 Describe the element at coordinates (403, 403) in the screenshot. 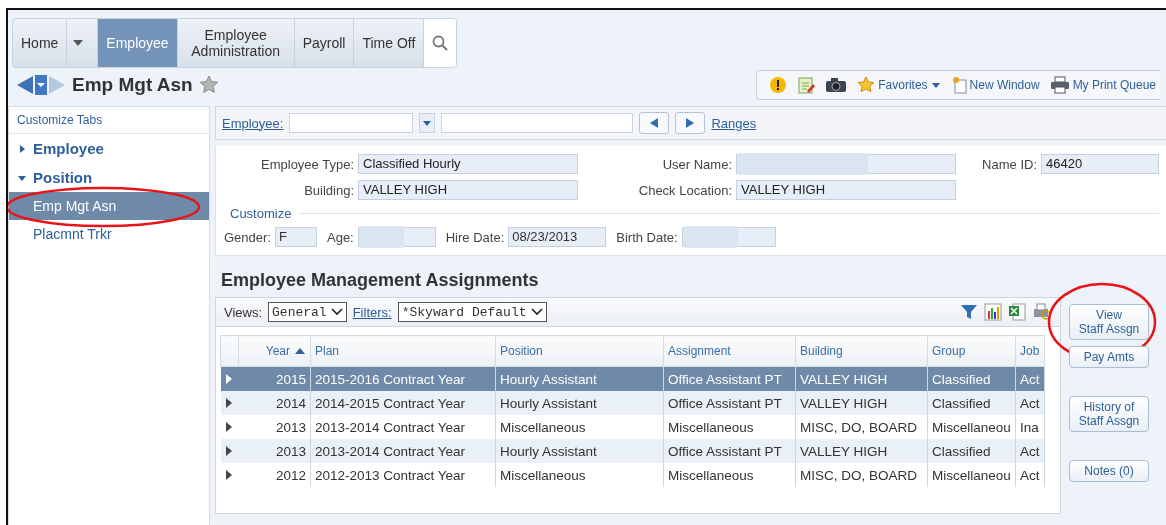

I see `table-cell: 2014-2015 Contract Year` at that location.